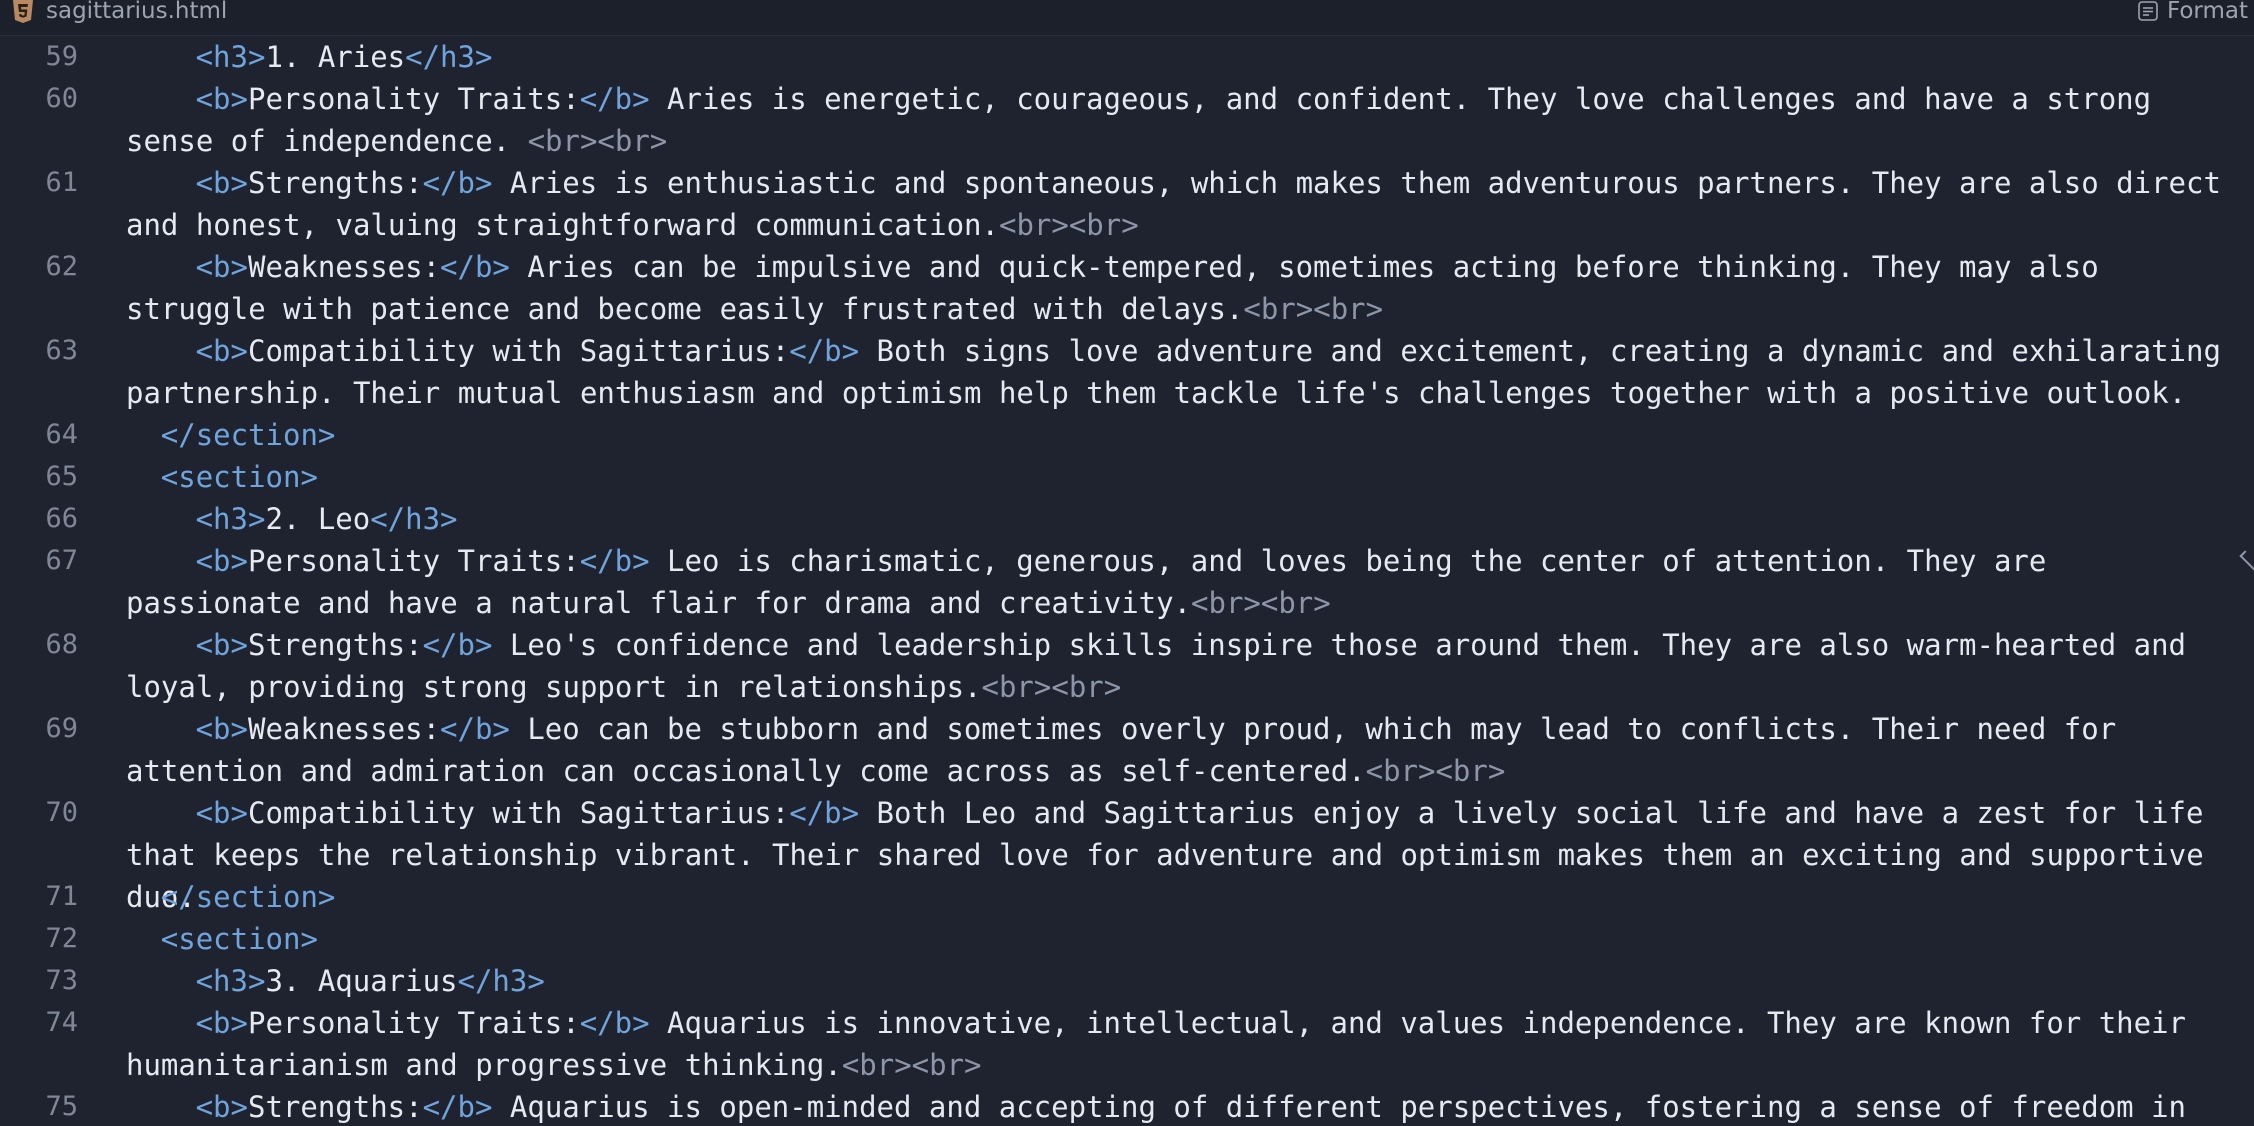 The height and width of the screenshot is (1126, 2254). I want to click on line-number: 59, so click(61, 56).